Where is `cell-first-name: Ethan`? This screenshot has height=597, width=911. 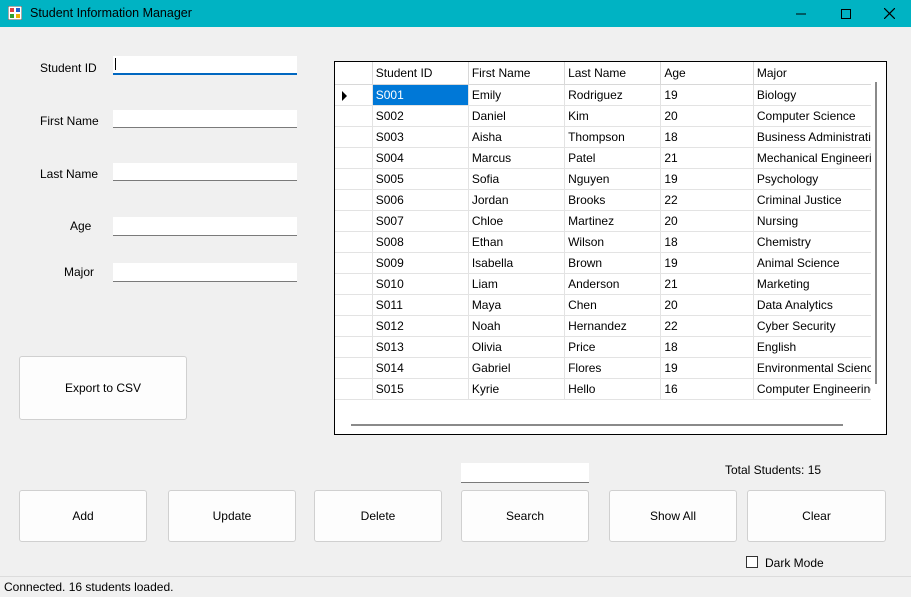 cell-first-name: Ethan is located at coordinates (517, 242).